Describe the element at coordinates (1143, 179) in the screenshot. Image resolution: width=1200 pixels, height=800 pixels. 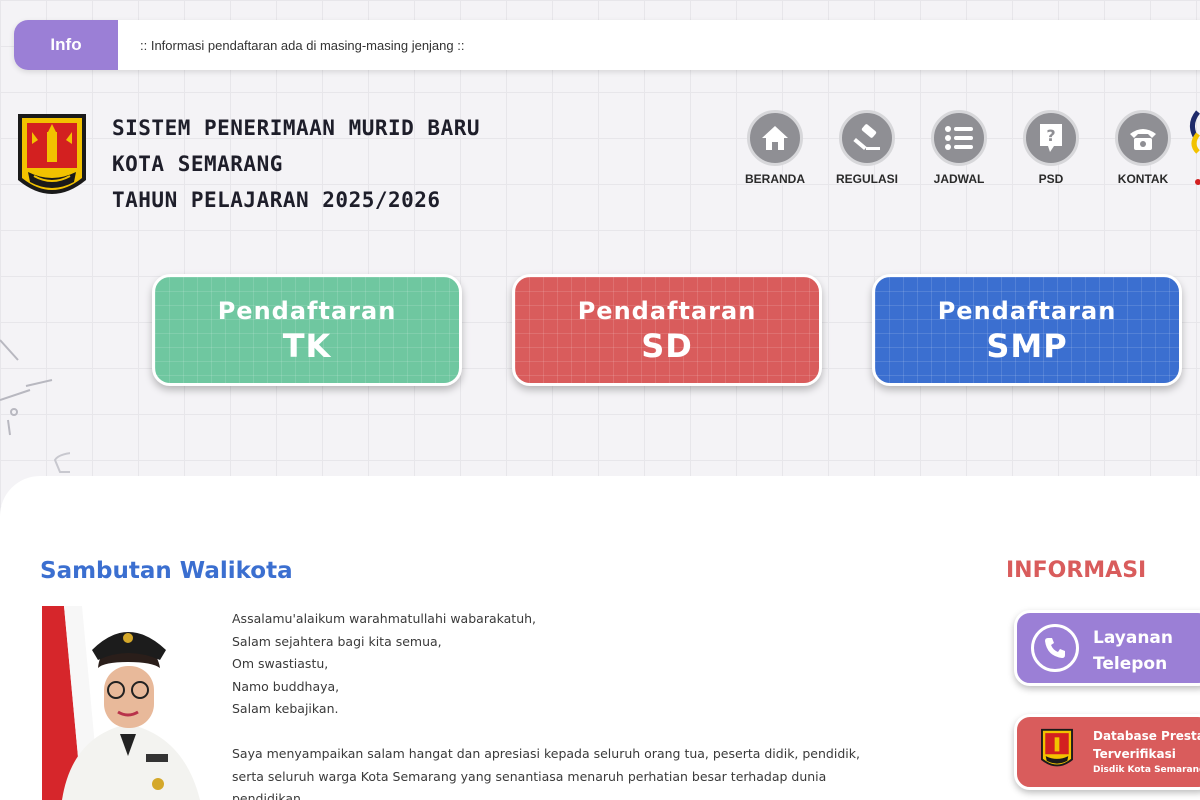
I see `nav-label: KONTAK` at that location.